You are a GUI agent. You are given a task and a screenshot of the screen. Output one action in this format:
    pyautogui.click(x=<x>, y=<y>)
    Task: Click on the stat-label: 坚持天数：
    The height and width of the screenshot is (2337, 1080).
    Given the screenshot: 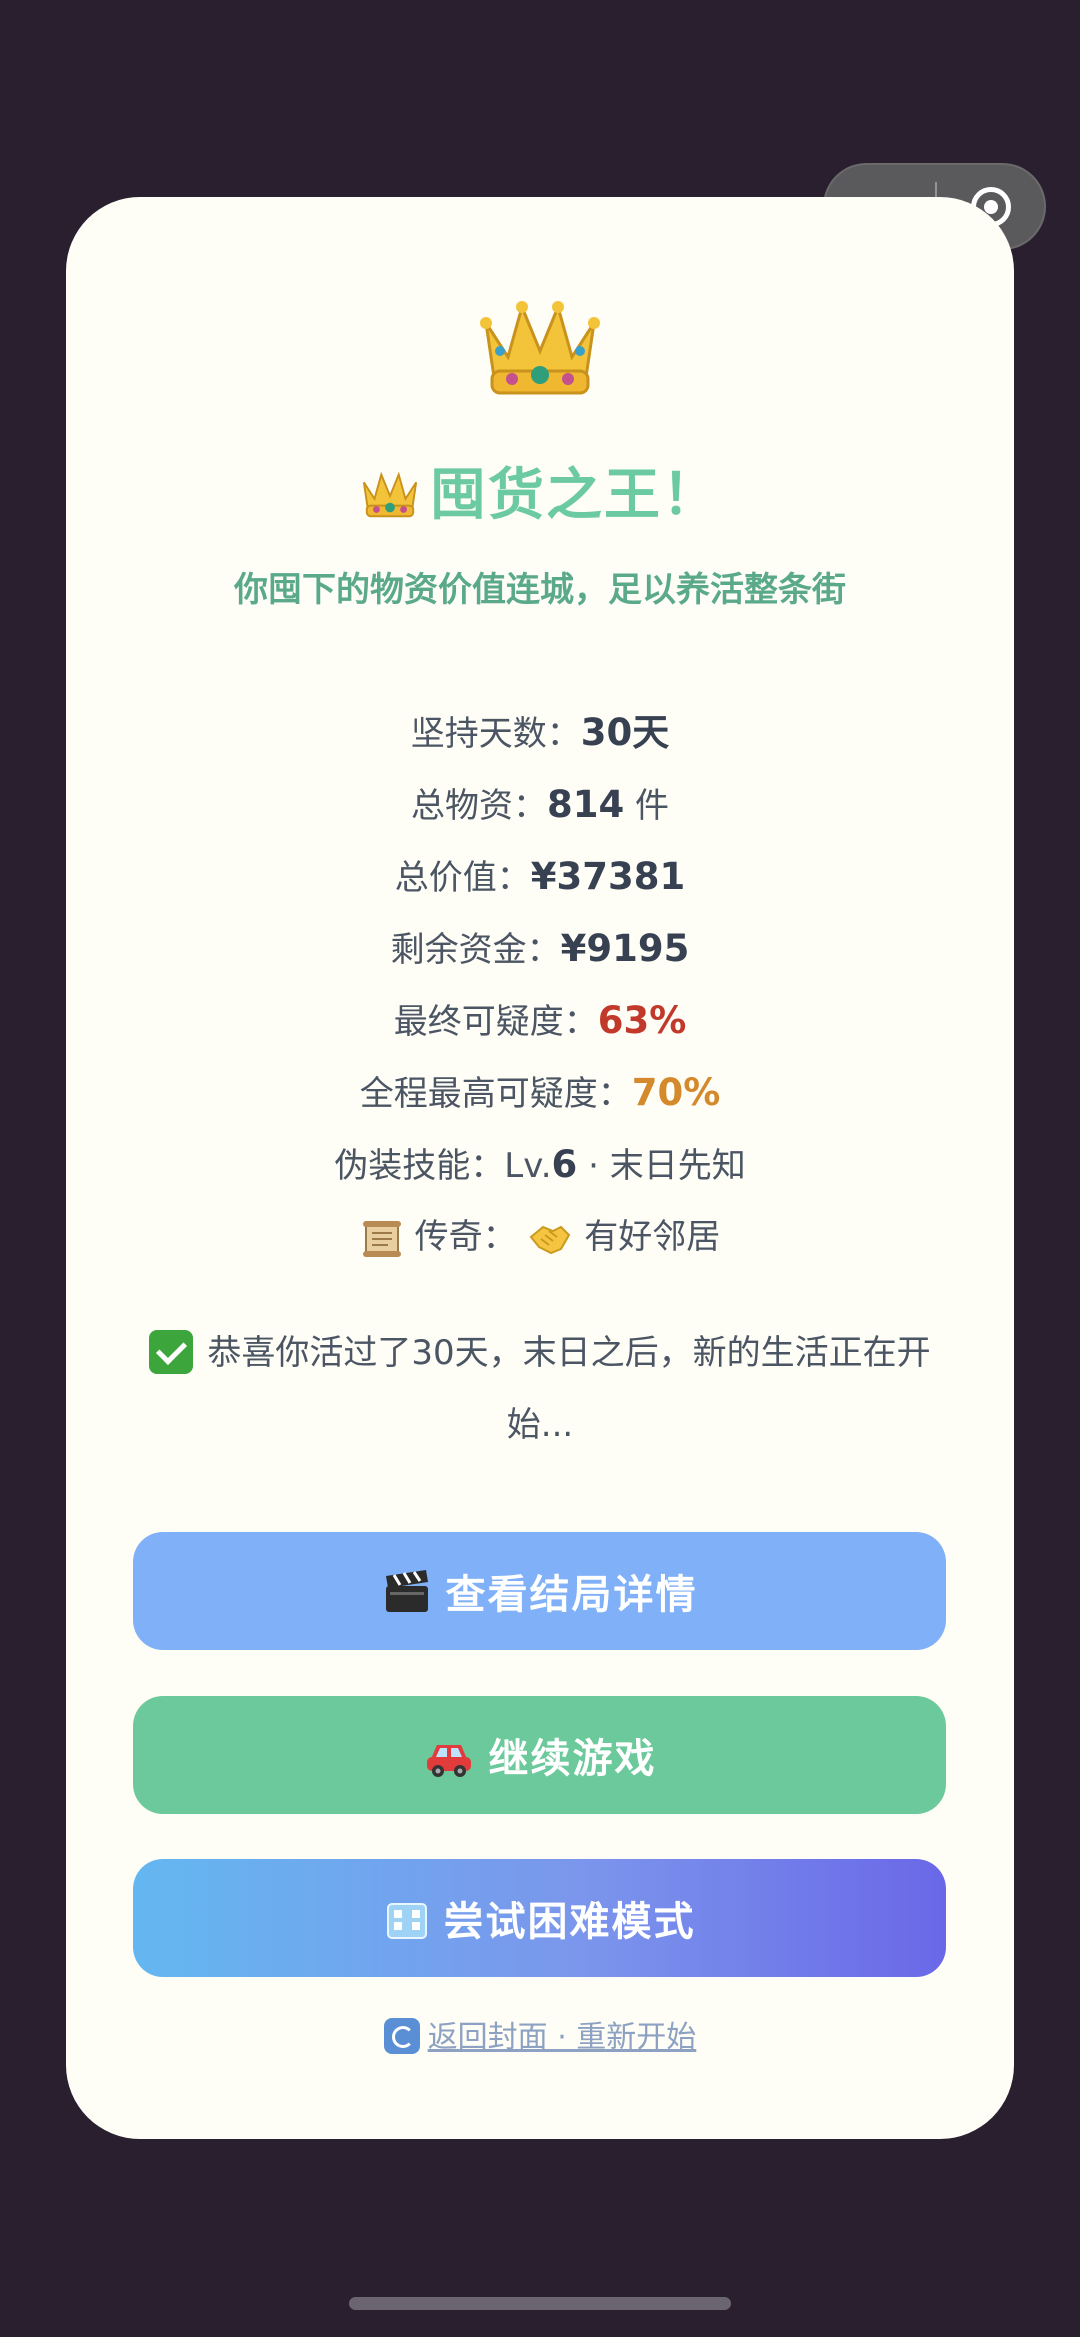 What is the action you would take?
    pyautogui.click(x=495, y=734)
    